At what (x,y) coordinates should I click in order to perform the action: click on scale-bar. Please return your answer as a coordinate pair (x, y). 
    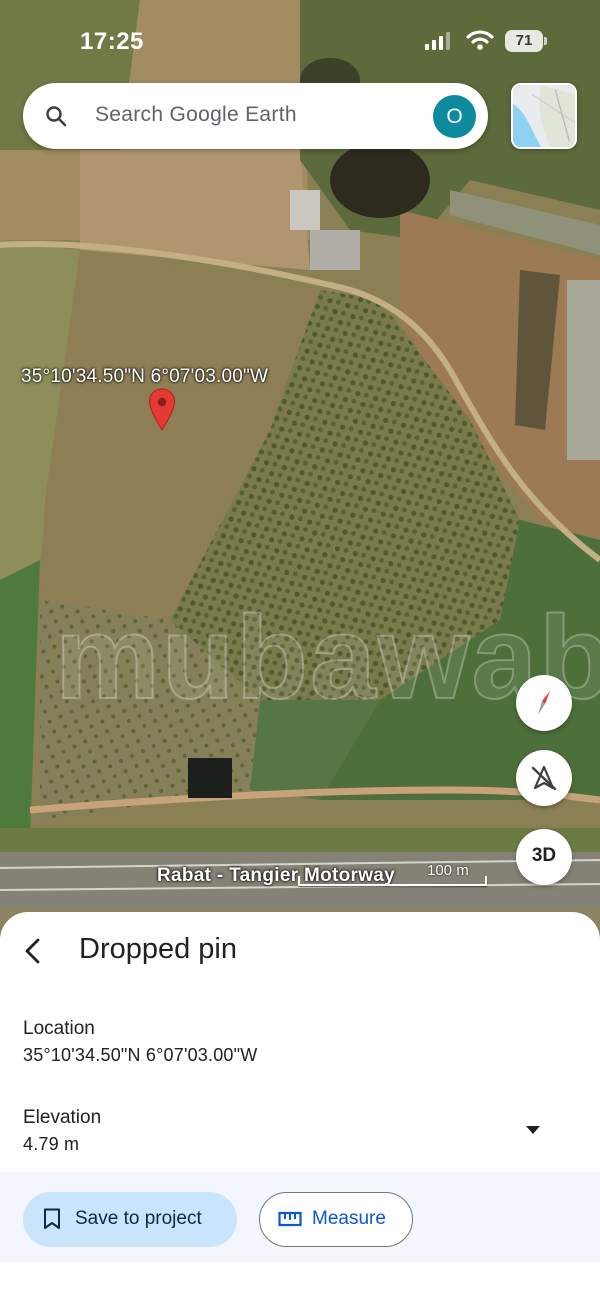
    Looking at the image, I should click on (392, 881).